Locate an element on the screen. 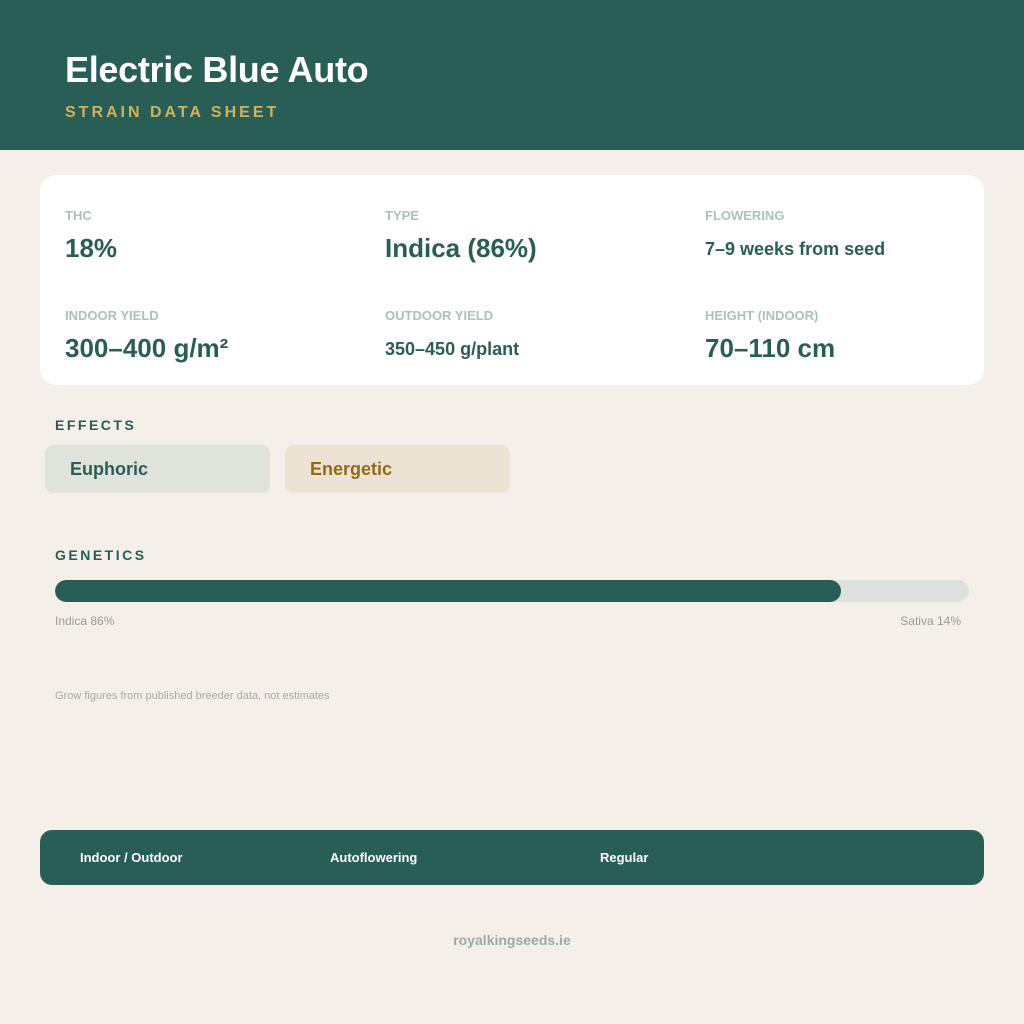 The height and width of the screenshot is (1024, 1024). effect-chip-euphoric: Euphoric is located at coordinates (157, 469).